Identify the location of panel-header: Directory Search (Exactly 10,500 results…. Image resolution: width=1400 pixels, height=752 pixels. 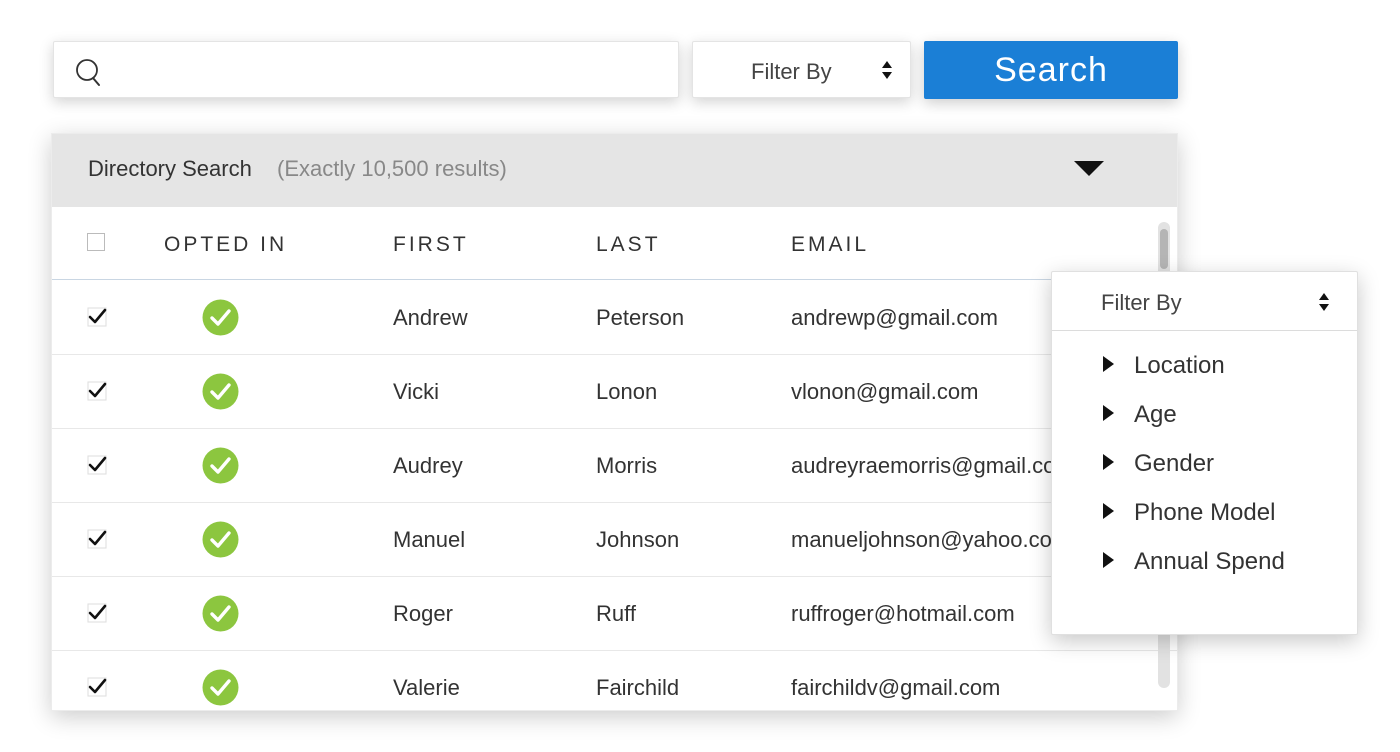
(614, 170).